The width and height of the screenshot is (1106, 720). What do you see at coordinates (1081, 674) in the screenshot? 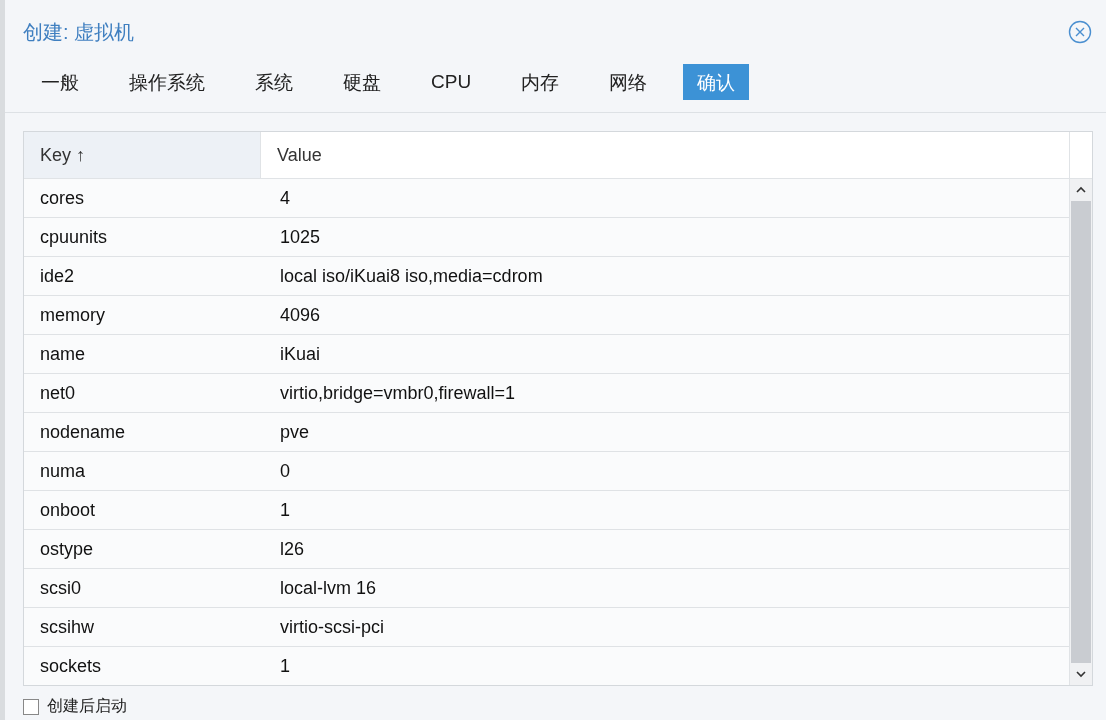
I see `scroll-down-icon` at bounding box center [1081, 674].